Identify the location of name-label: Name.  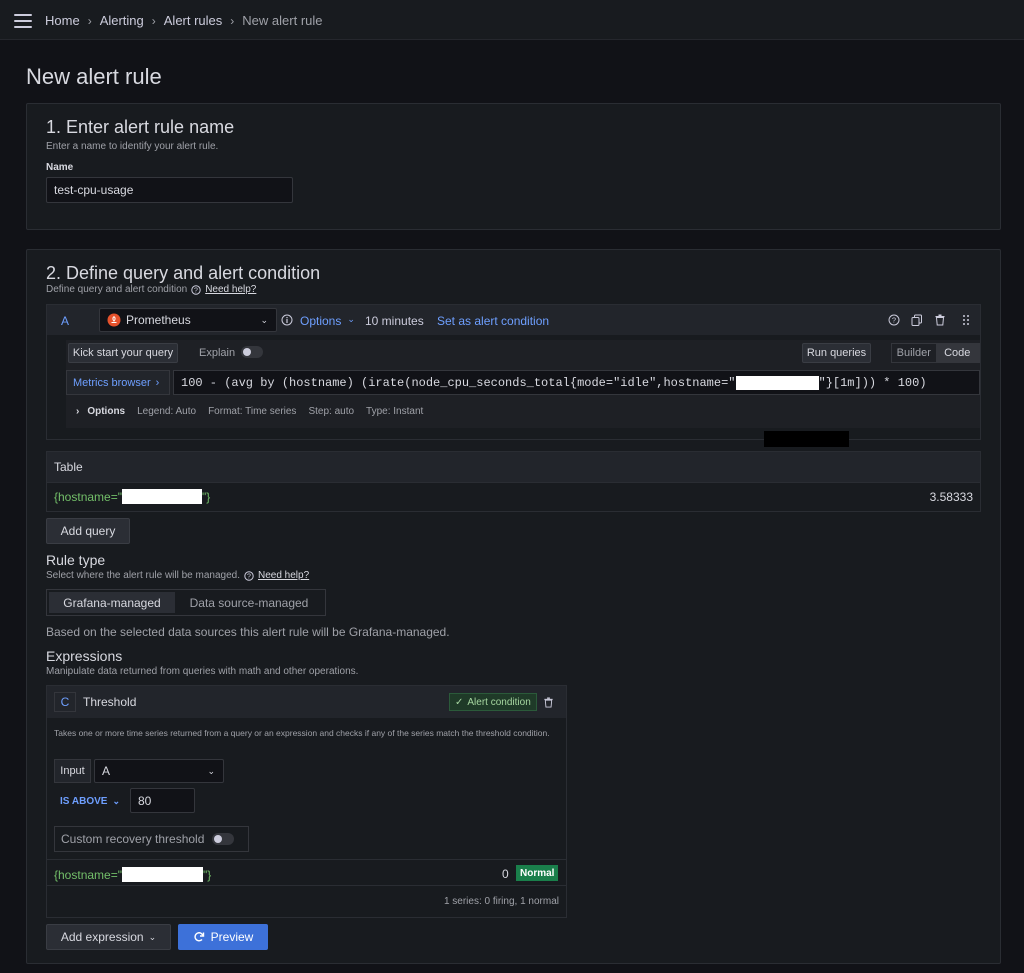
(60, 167).